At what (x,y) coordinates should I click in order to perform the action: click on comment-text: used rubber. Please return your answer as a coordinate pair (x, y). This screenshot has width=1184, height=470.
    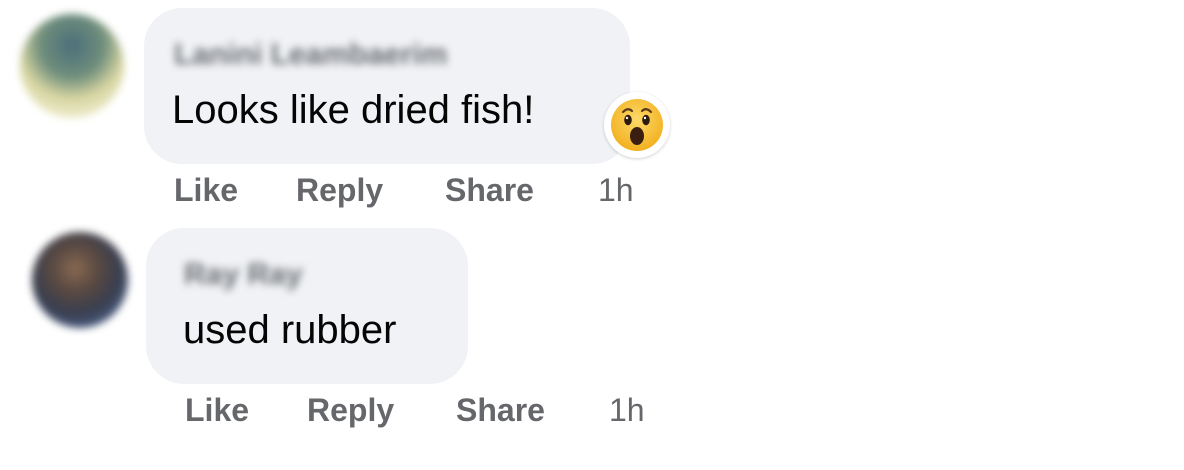
    Looking at the image, I should click on (290, 330).